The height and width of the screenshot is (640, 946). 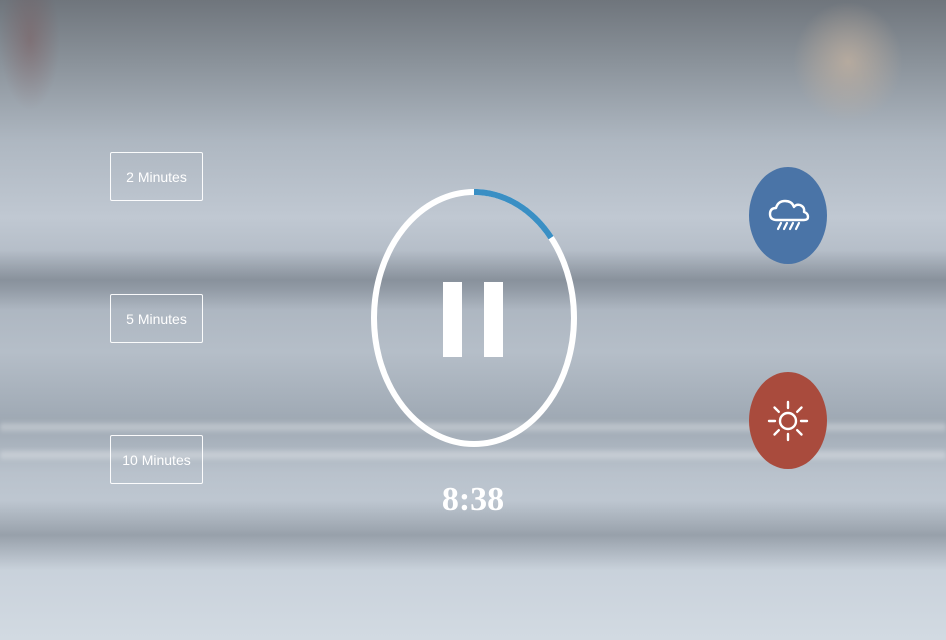 What do you see at coordinates (493, 319) in the screenshot?
I see `pause-icon-bar` at bounding box center [493, 319].